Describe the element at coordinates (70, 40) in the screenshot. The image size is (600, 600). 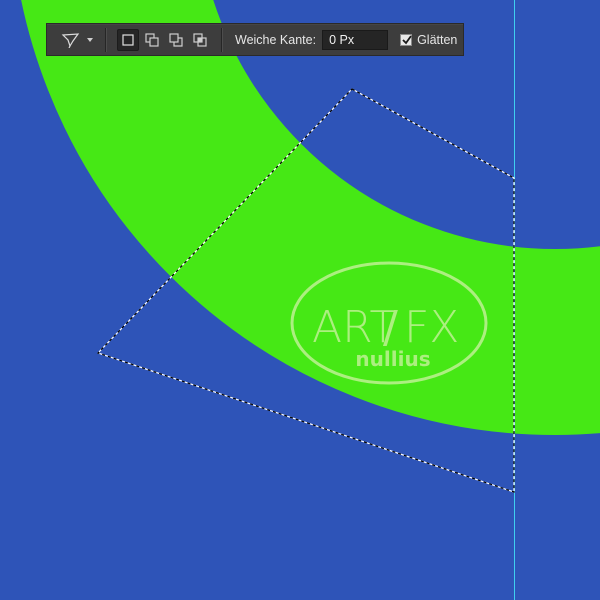
I see `polygonal-lasso-icon` at that location.